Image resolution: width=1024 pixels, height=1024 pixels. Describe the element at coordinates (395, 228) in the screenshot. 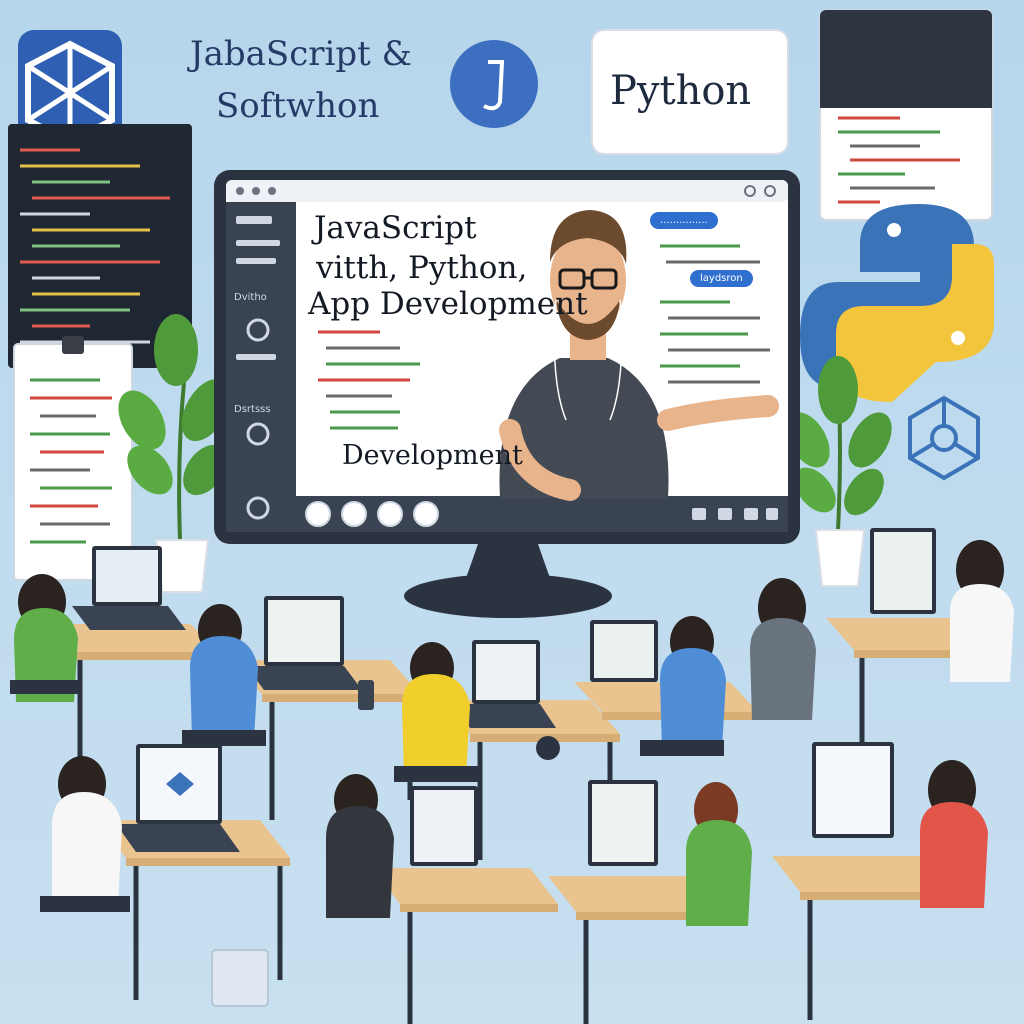

I see `slide-line-1: JavaScript` at that location.